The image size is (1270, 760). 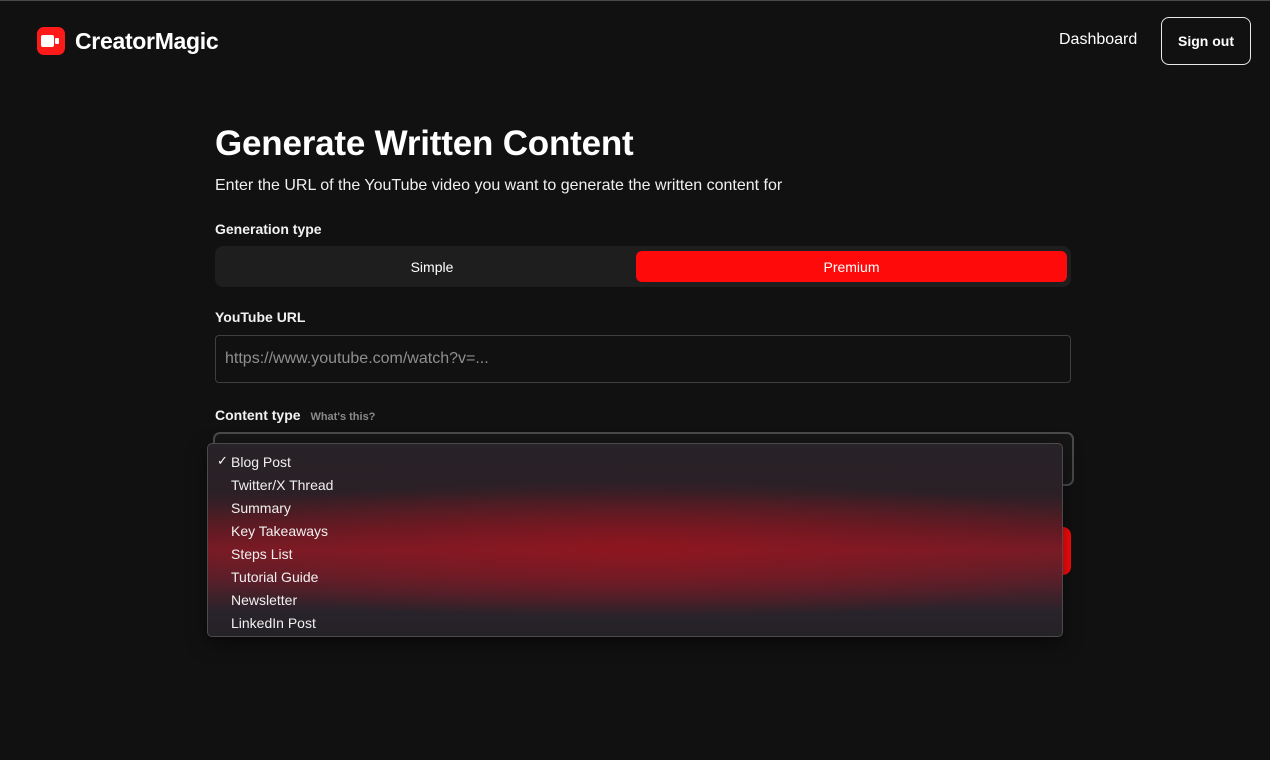 I want to click on youtube-url-label: YouTube URL, so click(x=260, y=317).